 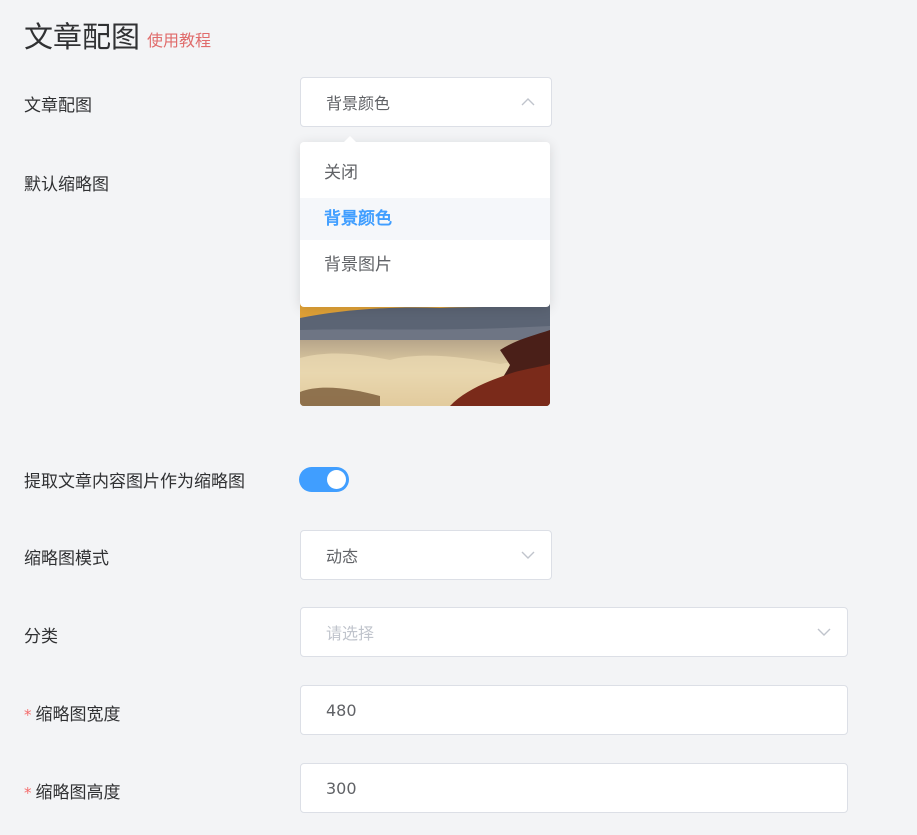 I want to click on category-label: 分类, so click(x=41, y=637).